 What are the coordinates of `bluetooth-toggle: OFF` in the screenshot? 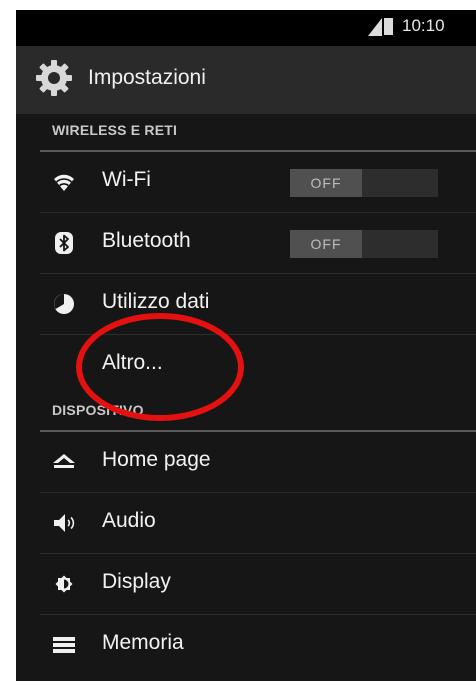 It's located at (364, 244).